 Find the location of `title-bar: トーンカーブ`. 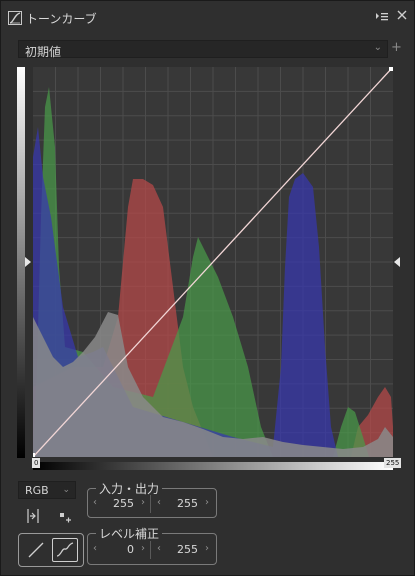

title-bar: トーンカーブ is located at coordinates (207, 18).